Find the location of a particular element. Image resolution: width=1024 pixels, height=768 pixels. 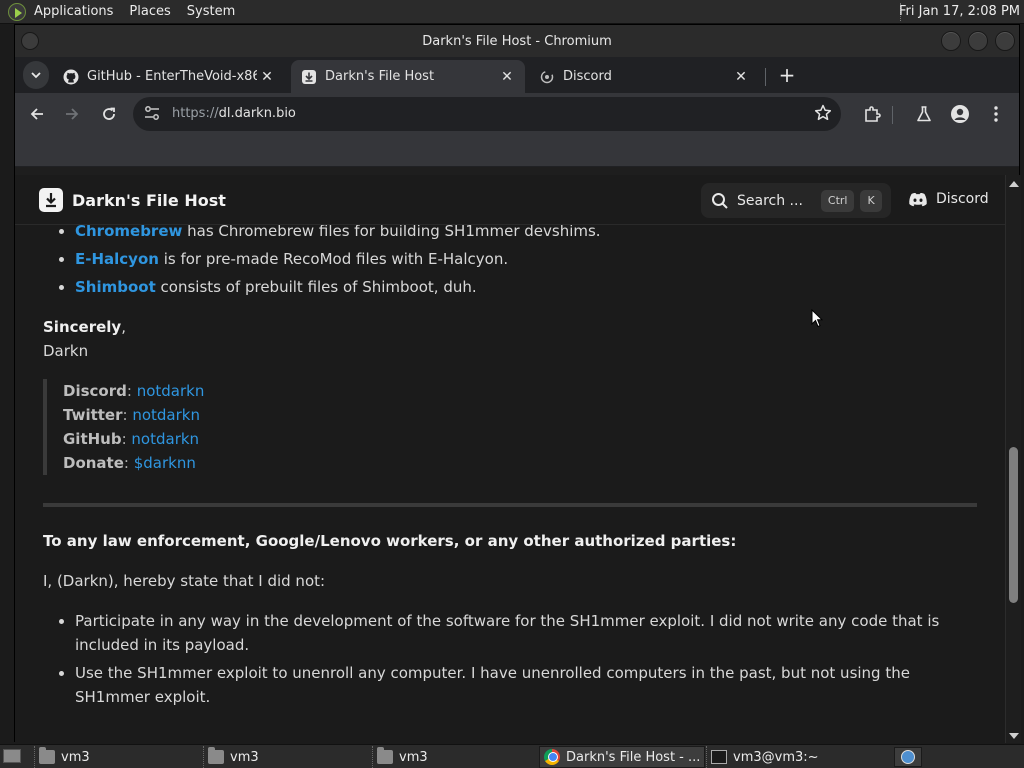

tab-github: GitHub - EnterTheVoid-x86/ ✕ is located at coordinates (169, 76).